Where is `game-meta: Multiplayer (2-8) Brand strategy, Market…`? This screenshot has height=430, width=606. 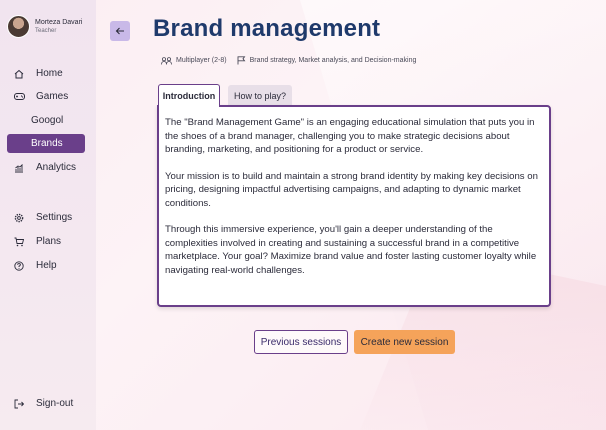
game-meta: Multiplayer (2-8) Brand strategy, Market… is located at coordinates (293, 60).